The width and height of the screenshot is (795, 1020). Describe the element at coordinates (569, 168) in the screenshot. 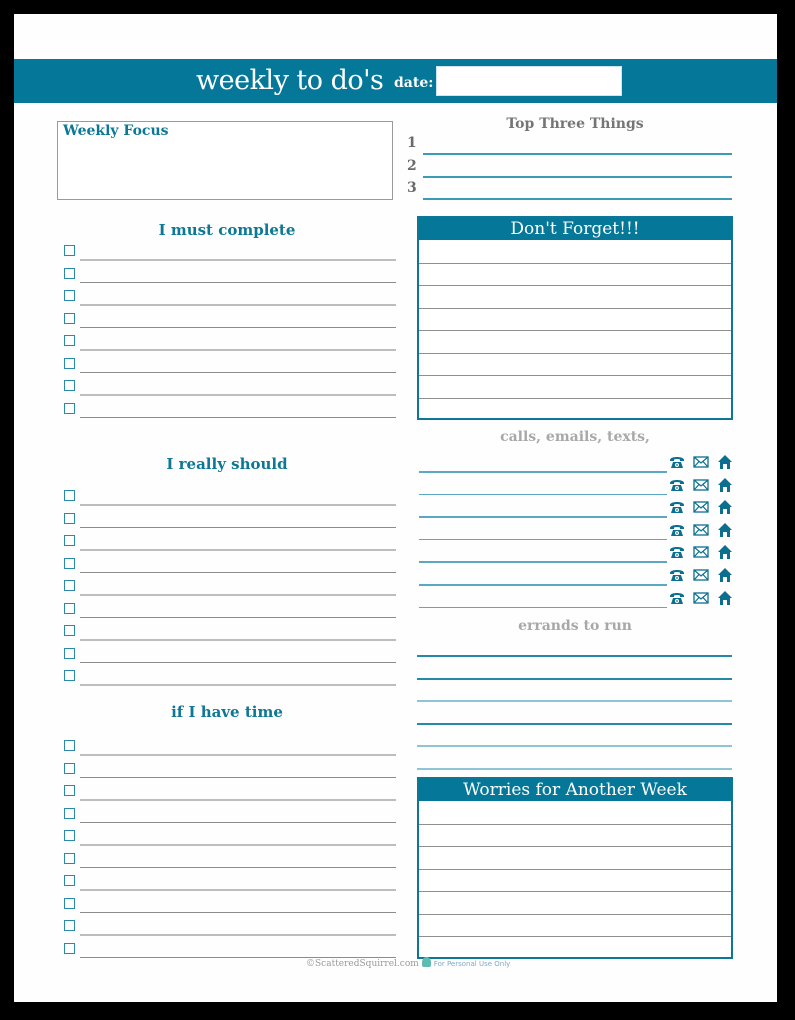

I see `top-three-item: 2` at that location.